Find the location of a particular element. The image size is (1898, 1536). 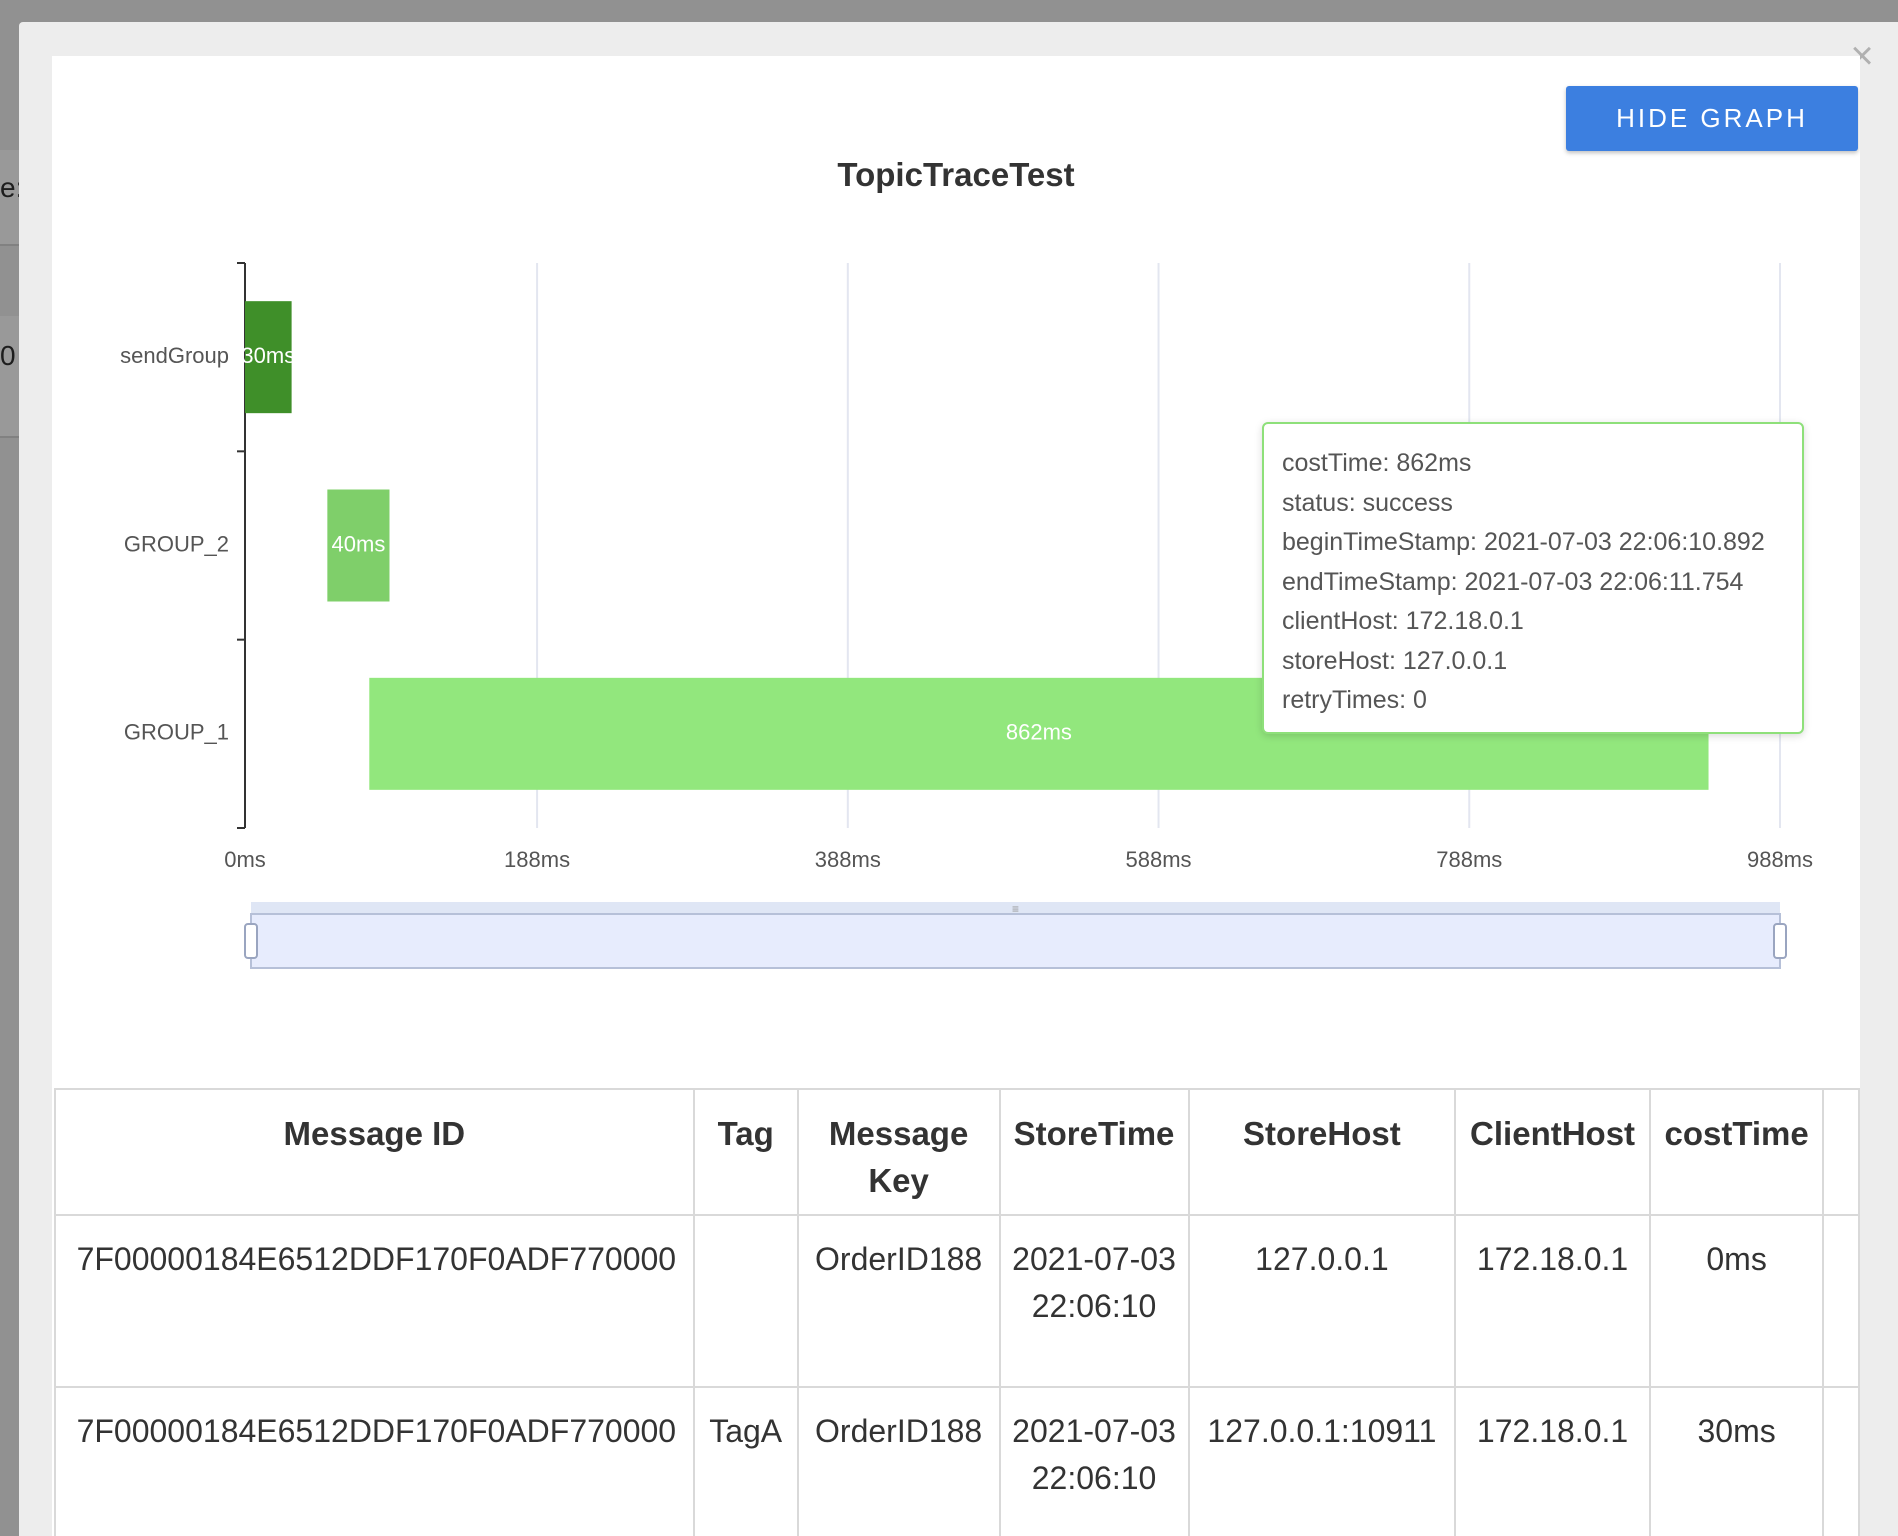

cell-tag: TagA is located at coordinates (745, 1461).